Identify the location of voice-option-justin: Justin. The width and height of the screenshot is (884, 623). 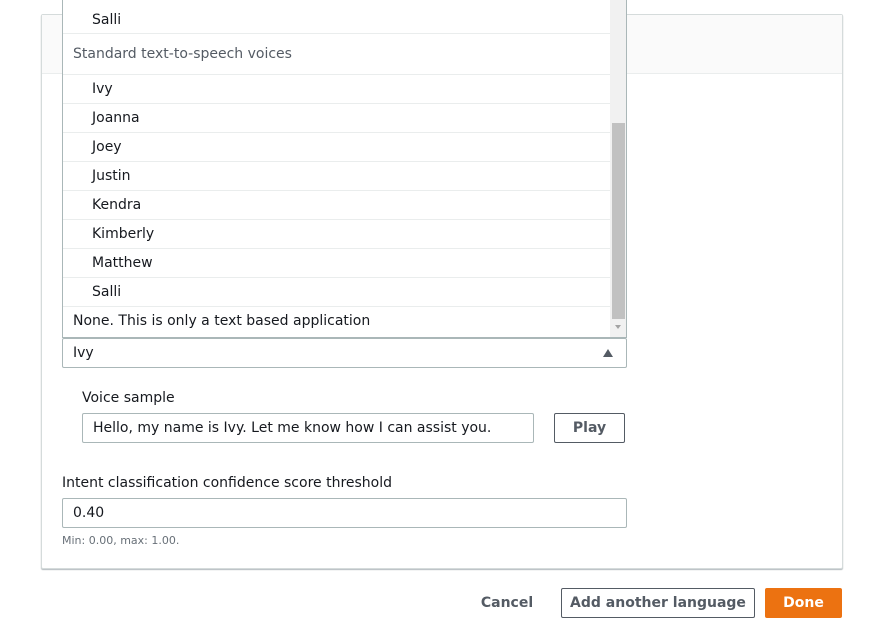
(336, 176).